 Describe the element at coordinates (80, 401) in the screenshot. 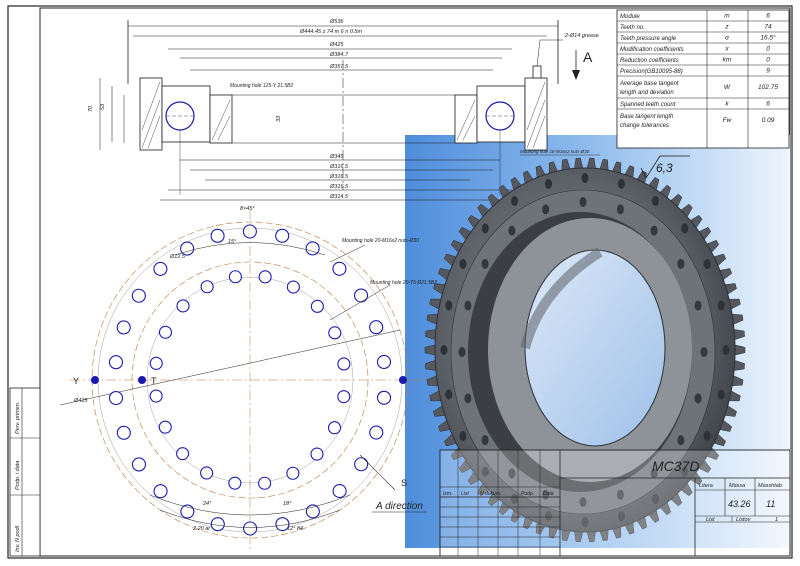

I see `svg-text: Ø415` at that location.